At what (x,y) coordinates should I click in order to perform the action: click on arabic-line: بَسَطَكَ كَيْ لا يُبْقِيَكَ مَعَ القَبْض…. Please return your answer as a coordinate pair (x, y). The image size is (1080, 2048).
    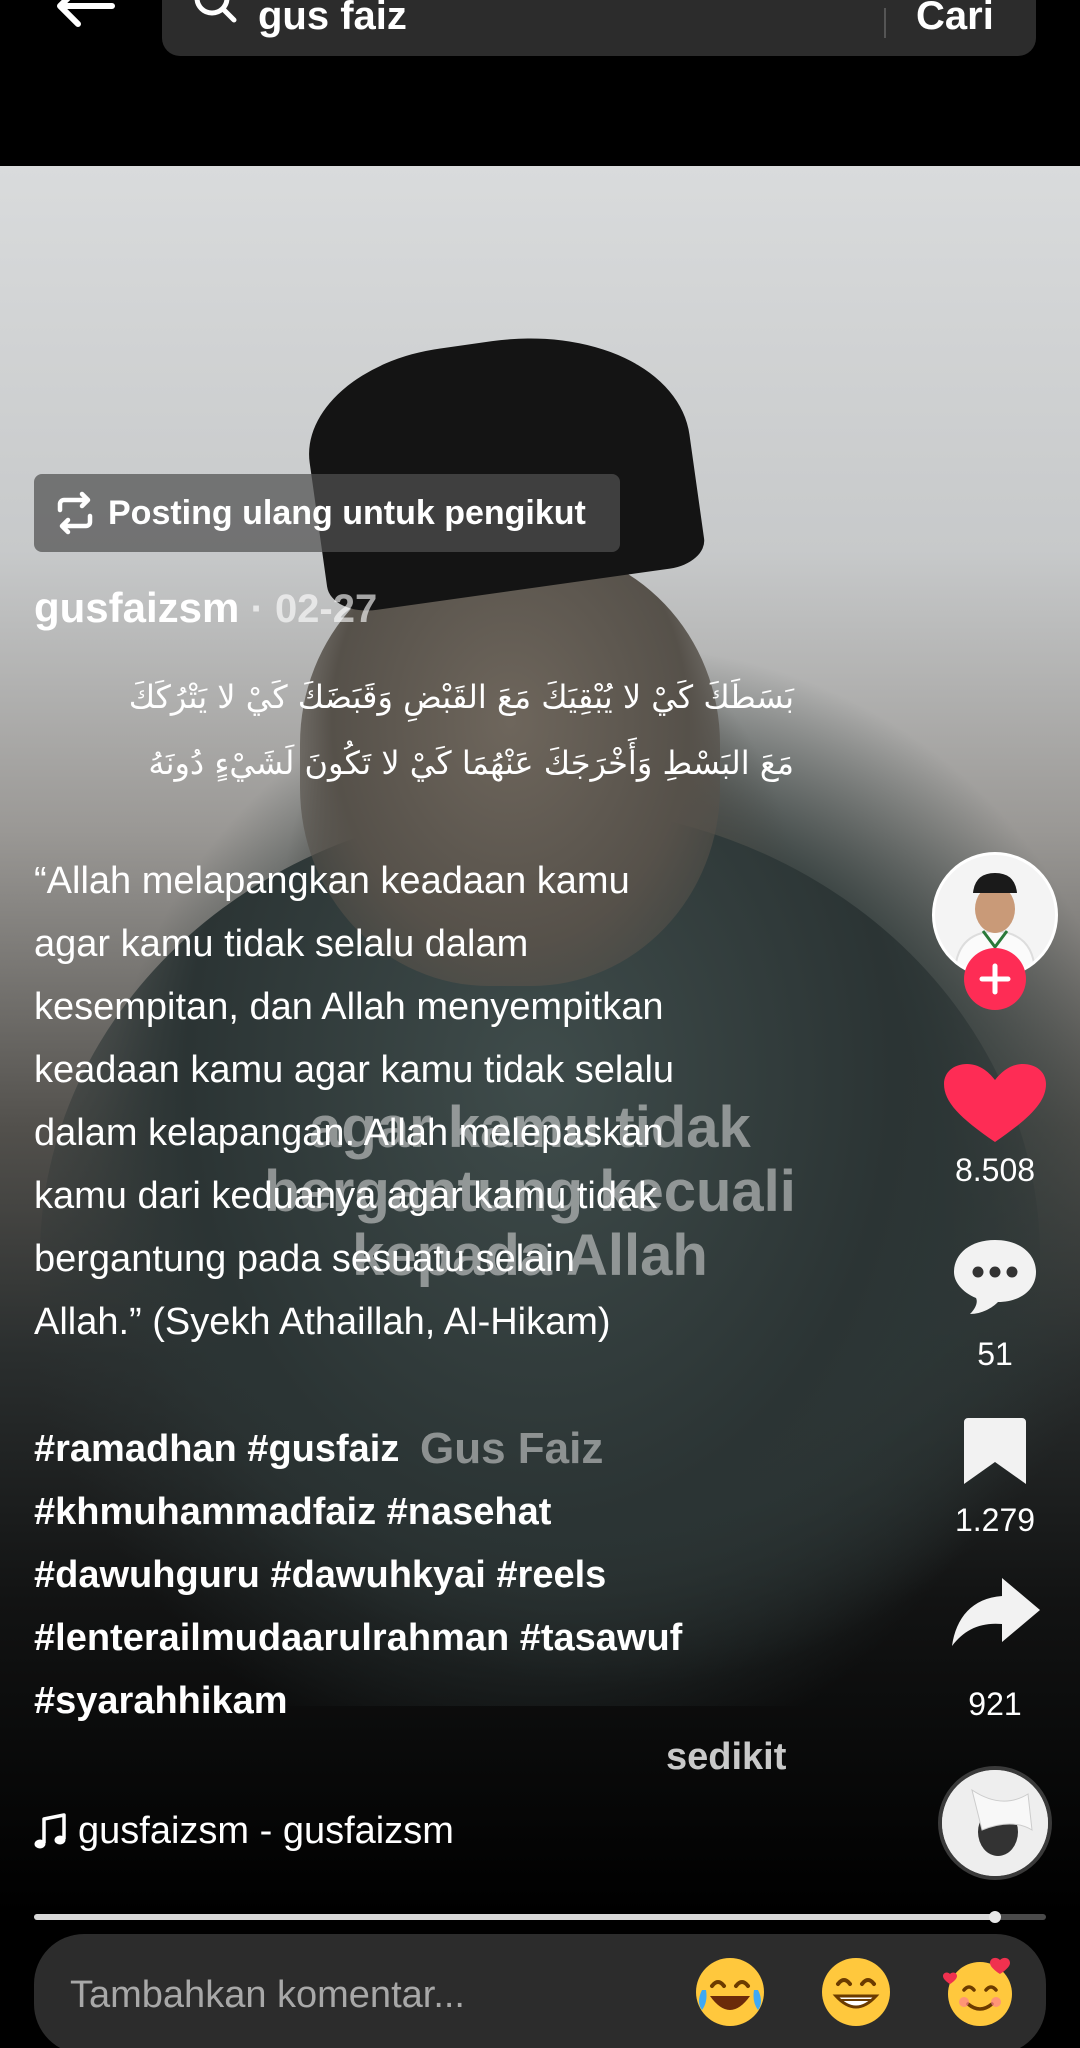
    Looking at the image, I should click on (461, 697).